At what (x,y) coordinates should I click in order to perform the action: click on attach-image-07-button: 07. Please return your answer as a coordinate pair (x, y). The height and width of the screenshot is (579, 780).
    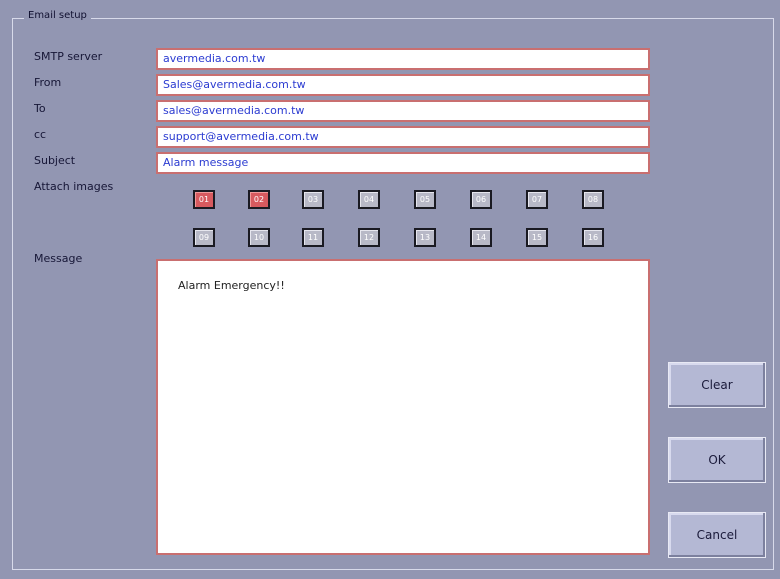
    Looking at the image, I should click on (537, 199).